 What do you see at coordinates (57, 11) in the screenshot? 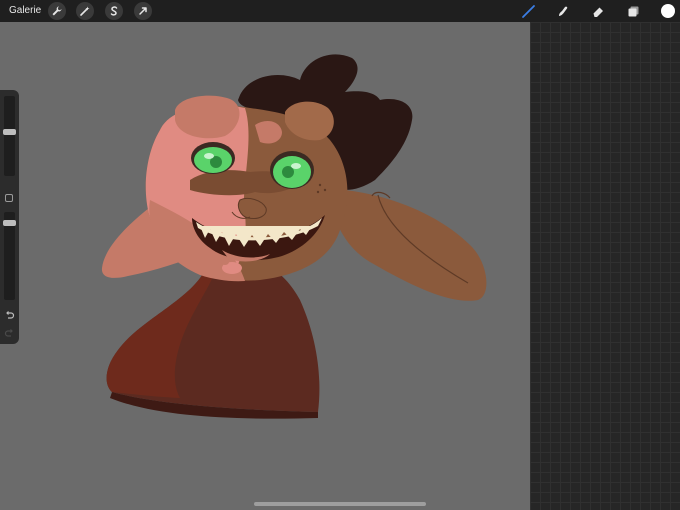
I see `wrench-icon` at bounding box center [57, 11].